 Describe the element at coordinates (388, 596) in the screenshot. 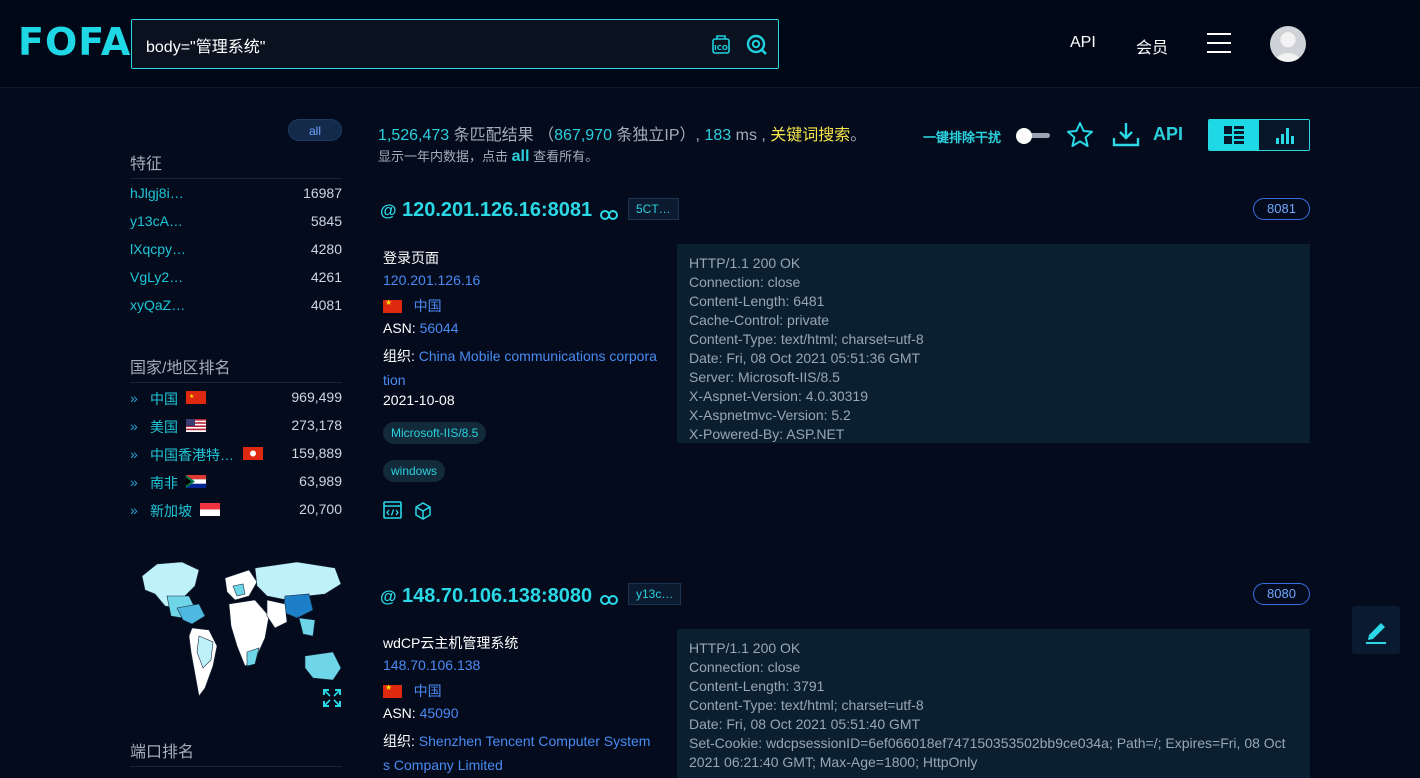

I see `at-icon: @` at that location.